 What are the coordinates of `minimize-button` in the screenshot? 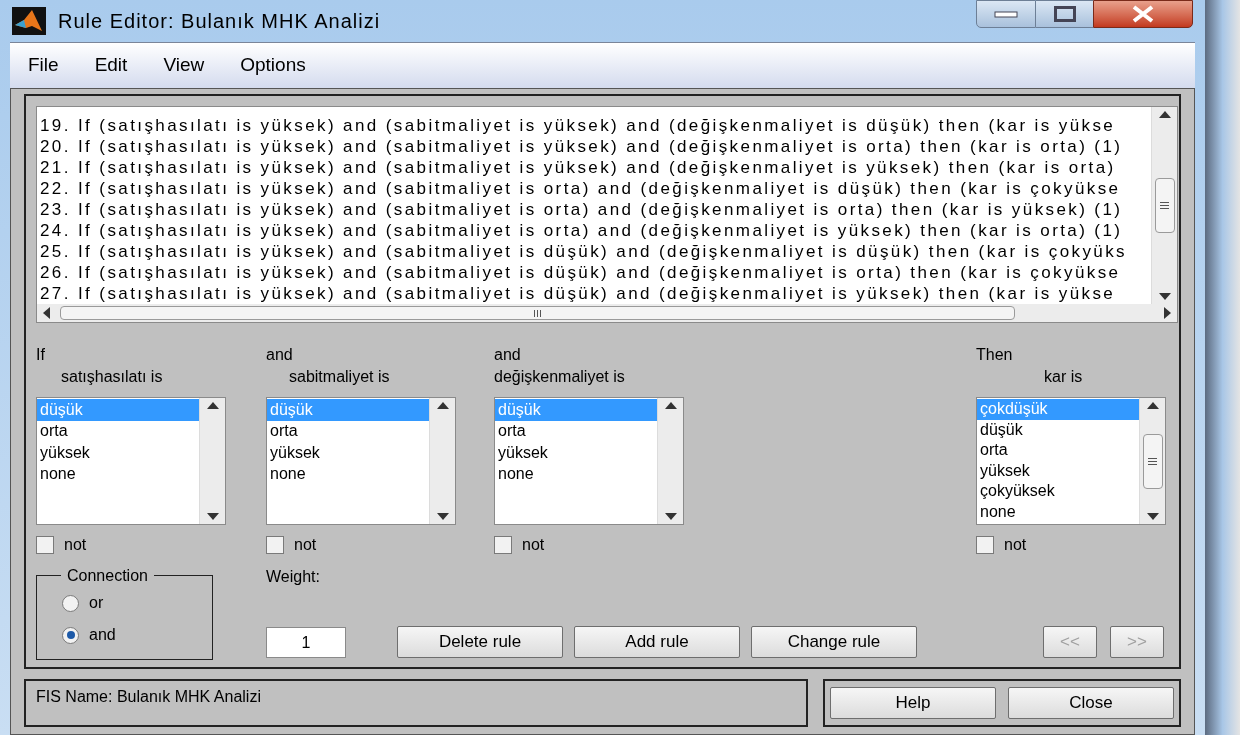 It's located at (1006, 14).